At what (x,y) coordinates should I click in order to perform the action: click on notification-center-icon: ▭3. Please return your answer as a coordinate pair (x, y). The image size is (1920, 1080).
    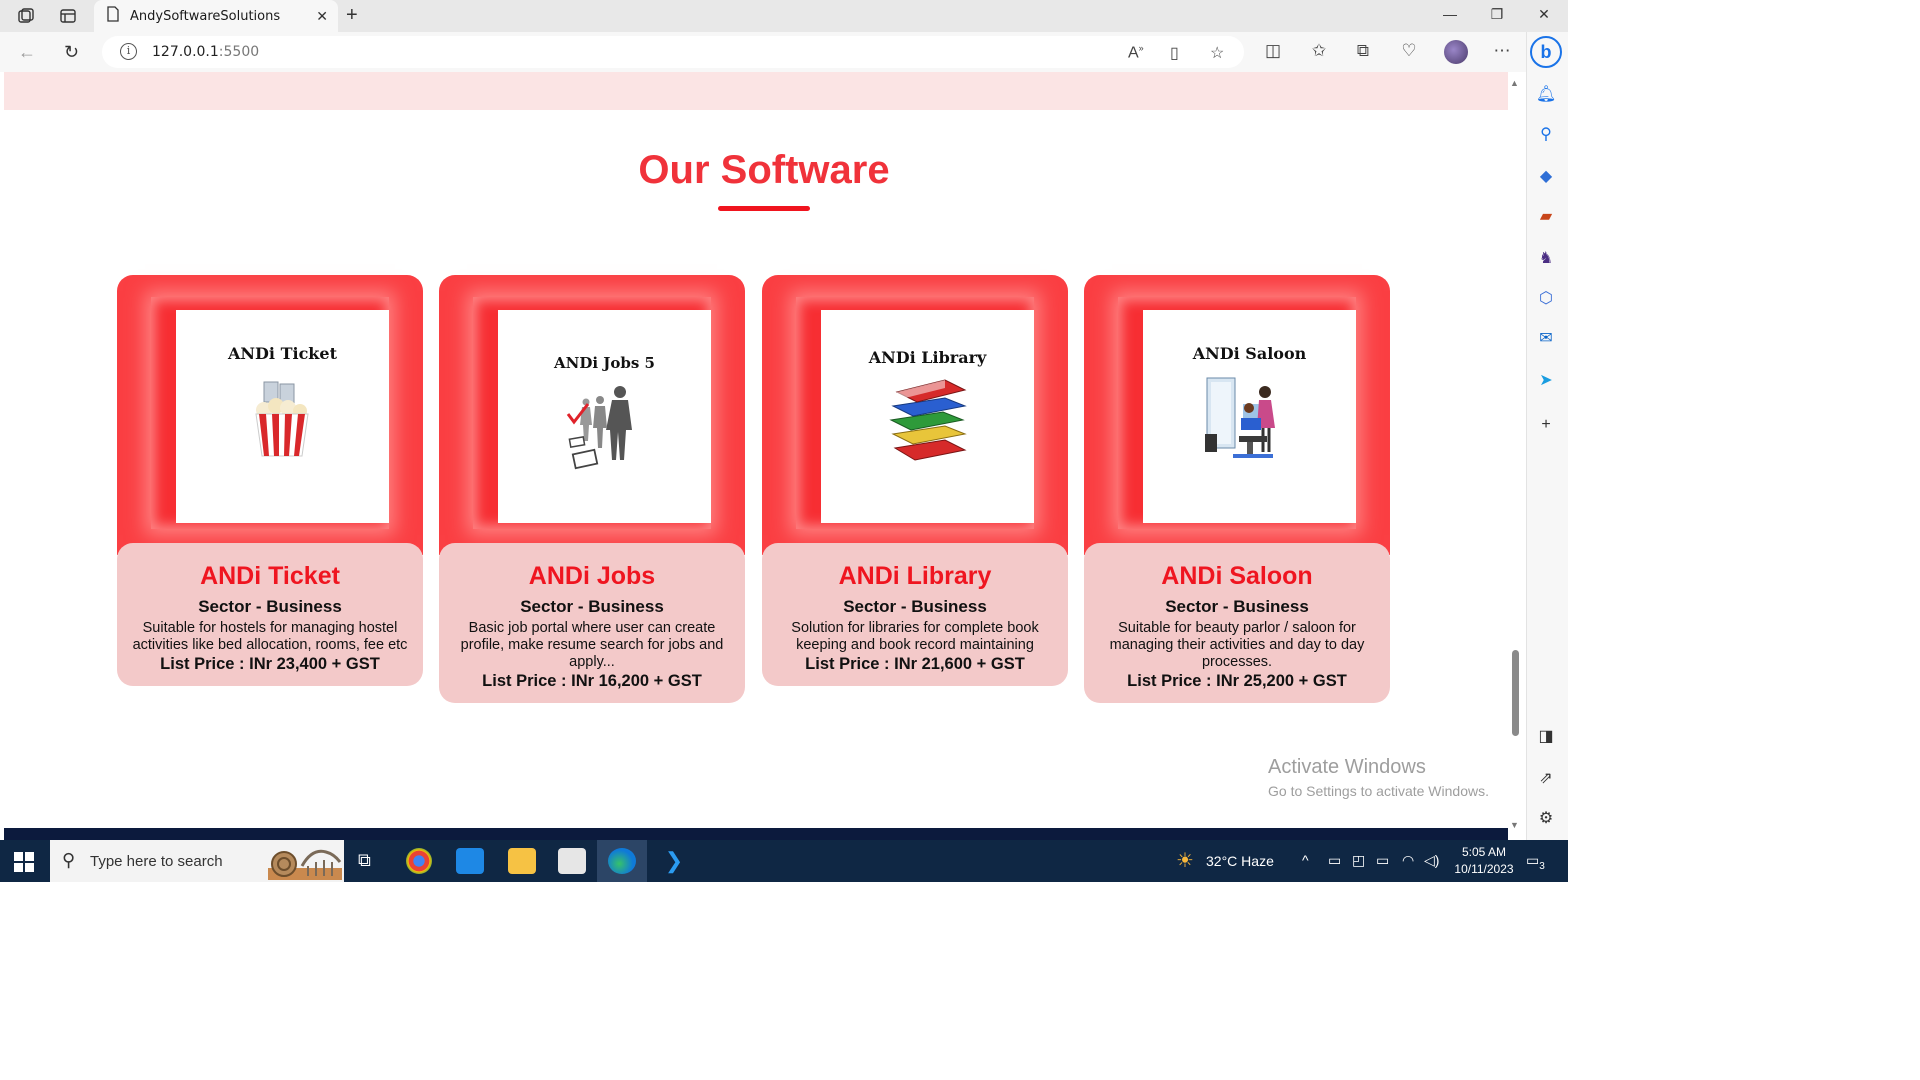
    Looking at the image, I should click on (1535, 862).